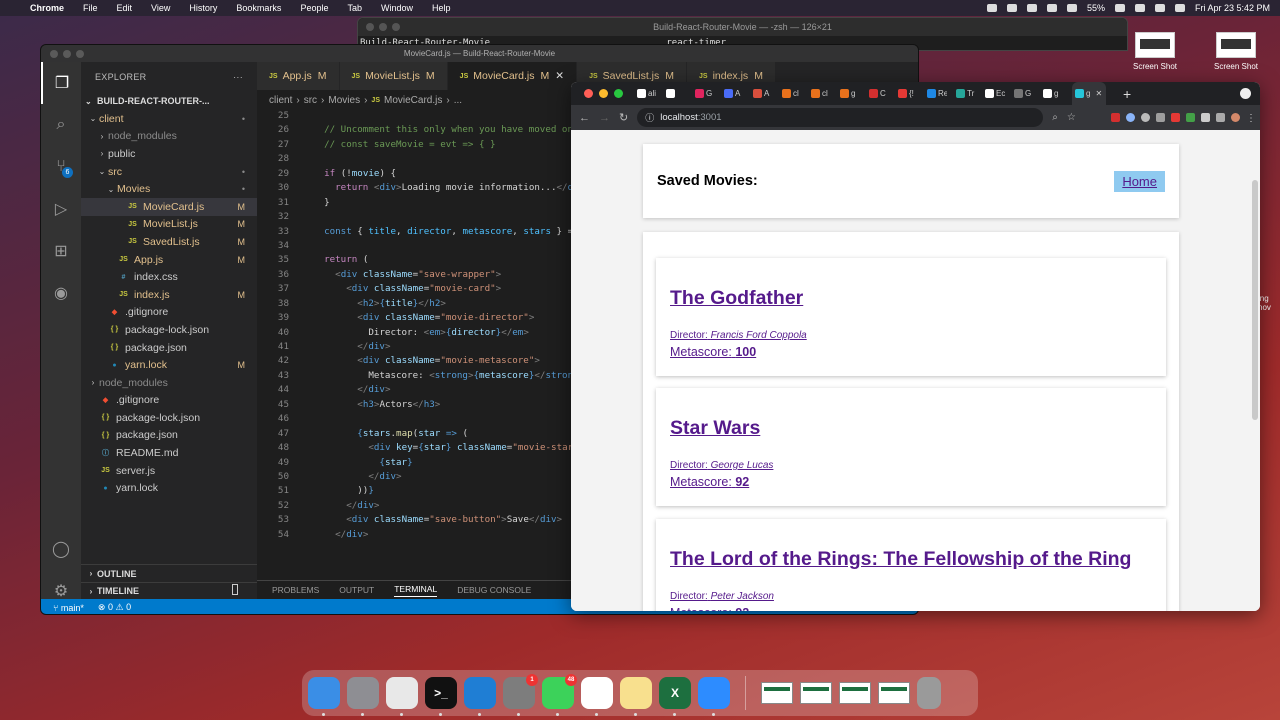 Image resolution: width=1280 pixels, height=720 pixels. Describe the element at coordinates (604, 118) in the screenshot. I see `forward-icon: →` at that location.